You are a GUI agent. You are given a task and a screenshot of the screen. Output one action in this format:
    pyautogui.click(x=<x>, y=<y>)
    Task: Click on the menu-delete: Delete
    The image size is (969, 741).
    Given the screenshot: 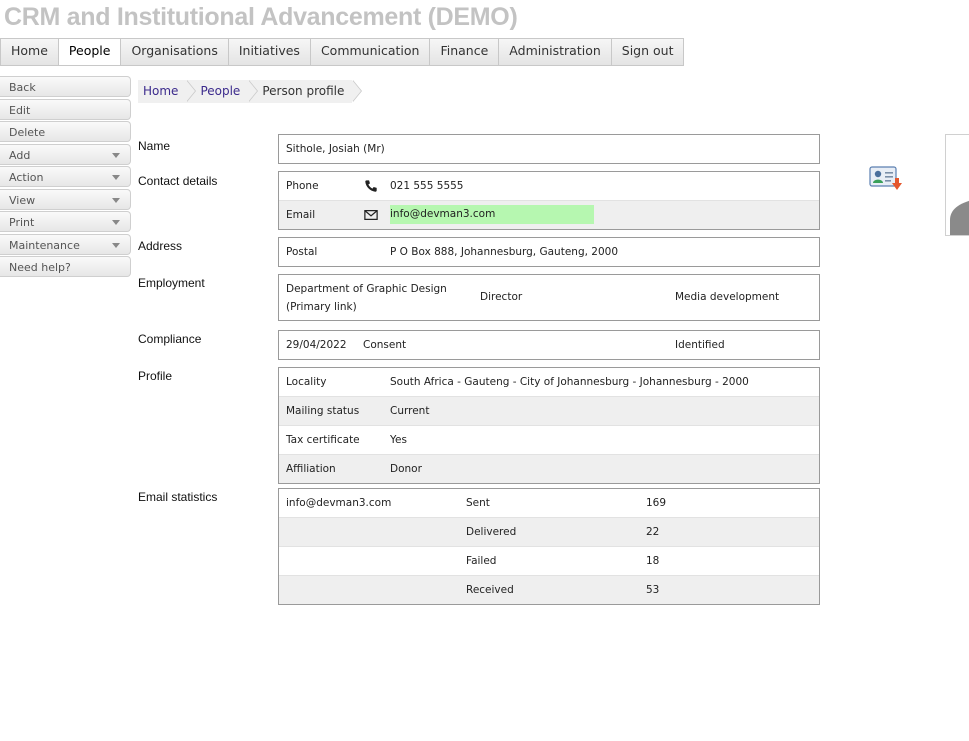 What is the action you would take?
    pyautogui.click(x=65, y=131)
    